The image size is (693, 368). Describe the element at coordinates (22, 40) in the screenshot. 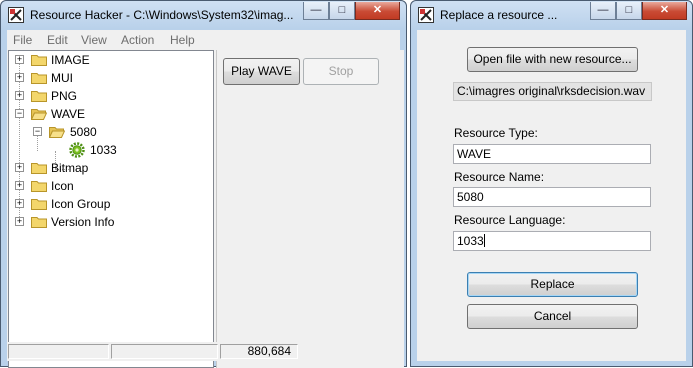

I see `menu-file: File` at that location.